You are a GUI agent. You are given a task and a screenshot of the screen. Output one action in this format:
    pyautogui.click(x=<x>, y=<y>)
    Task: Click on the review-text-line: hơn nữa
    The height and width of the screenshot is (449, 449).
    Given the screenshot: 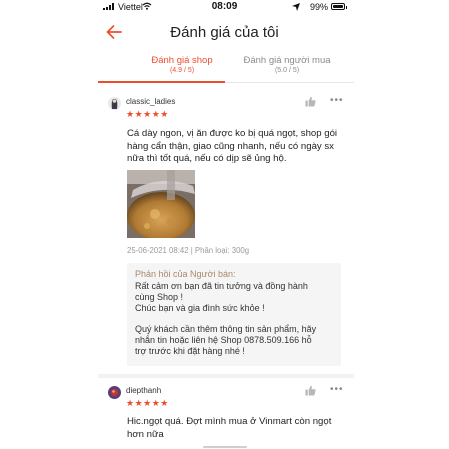 What is the action you would take?
    pyautogui.click(x=145, y=434)
    